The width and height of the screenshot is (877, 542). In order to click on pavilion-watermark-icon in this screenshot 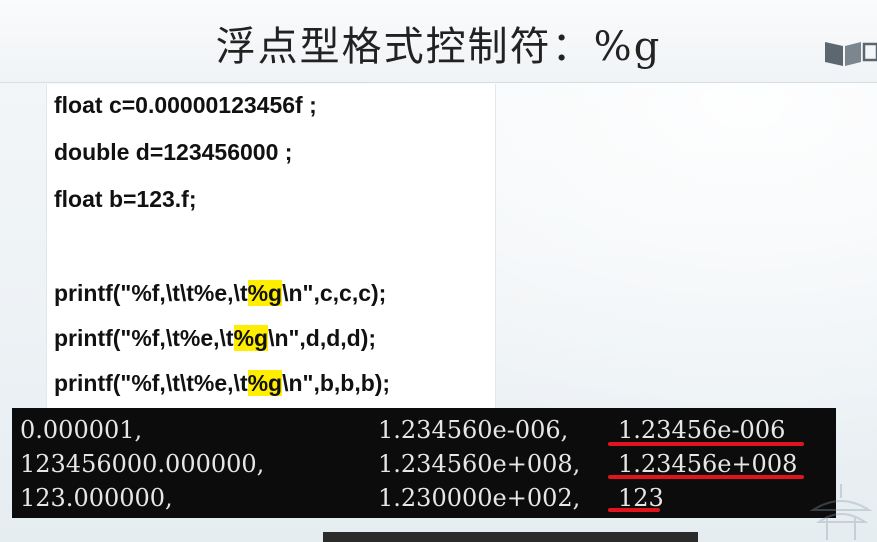, I will do `click(841, 512)`.